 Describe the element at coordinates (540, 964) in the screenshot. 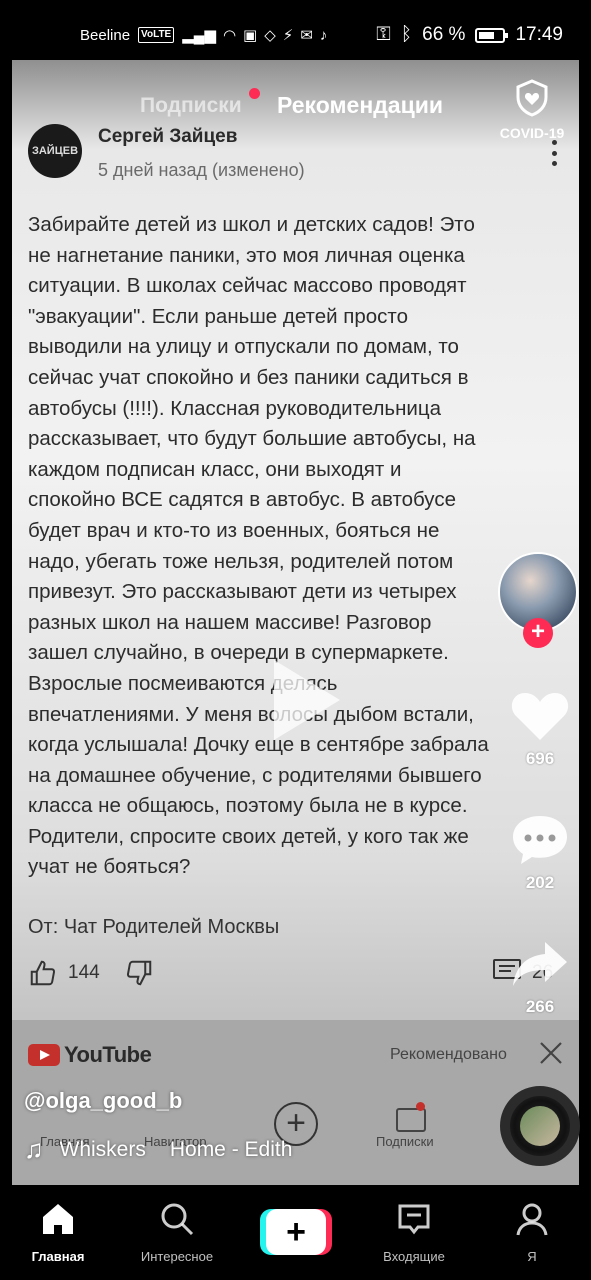

I see `share-arrow-icon` at that location.